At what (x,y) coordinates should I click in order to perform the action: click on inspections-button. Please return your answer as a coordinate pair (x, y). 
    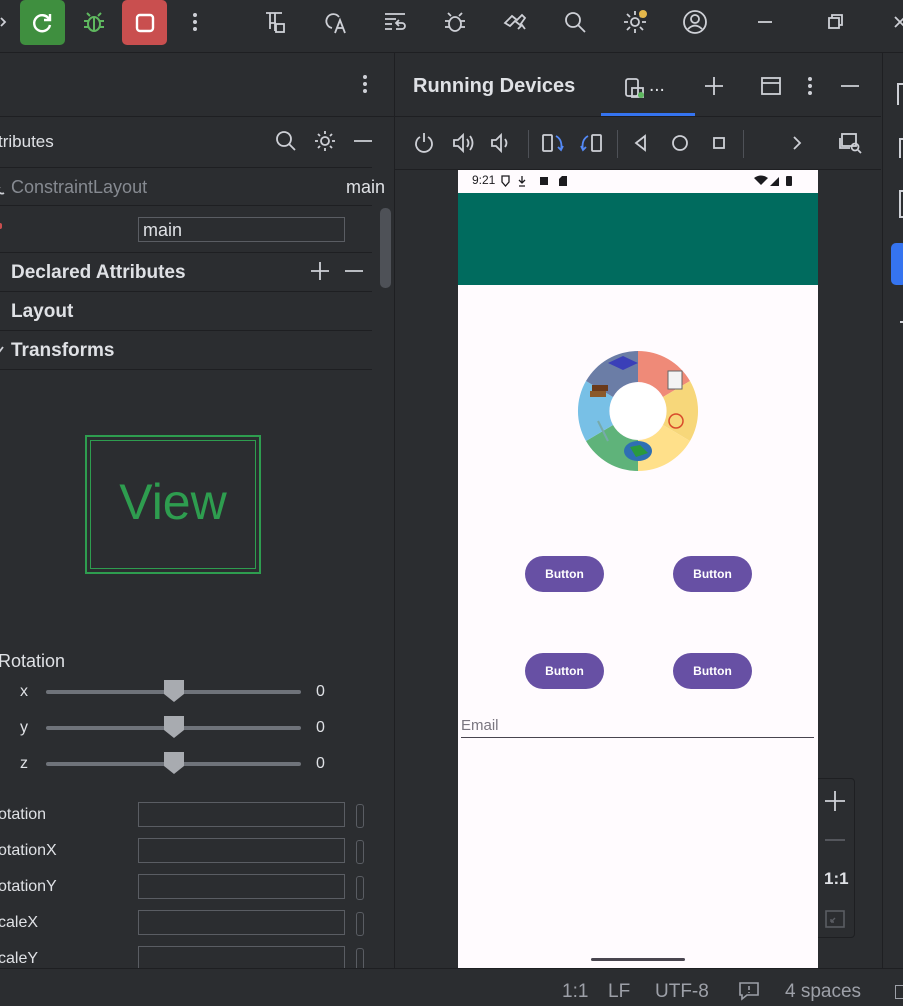
    Looking at the image, I should click on (749, 993).